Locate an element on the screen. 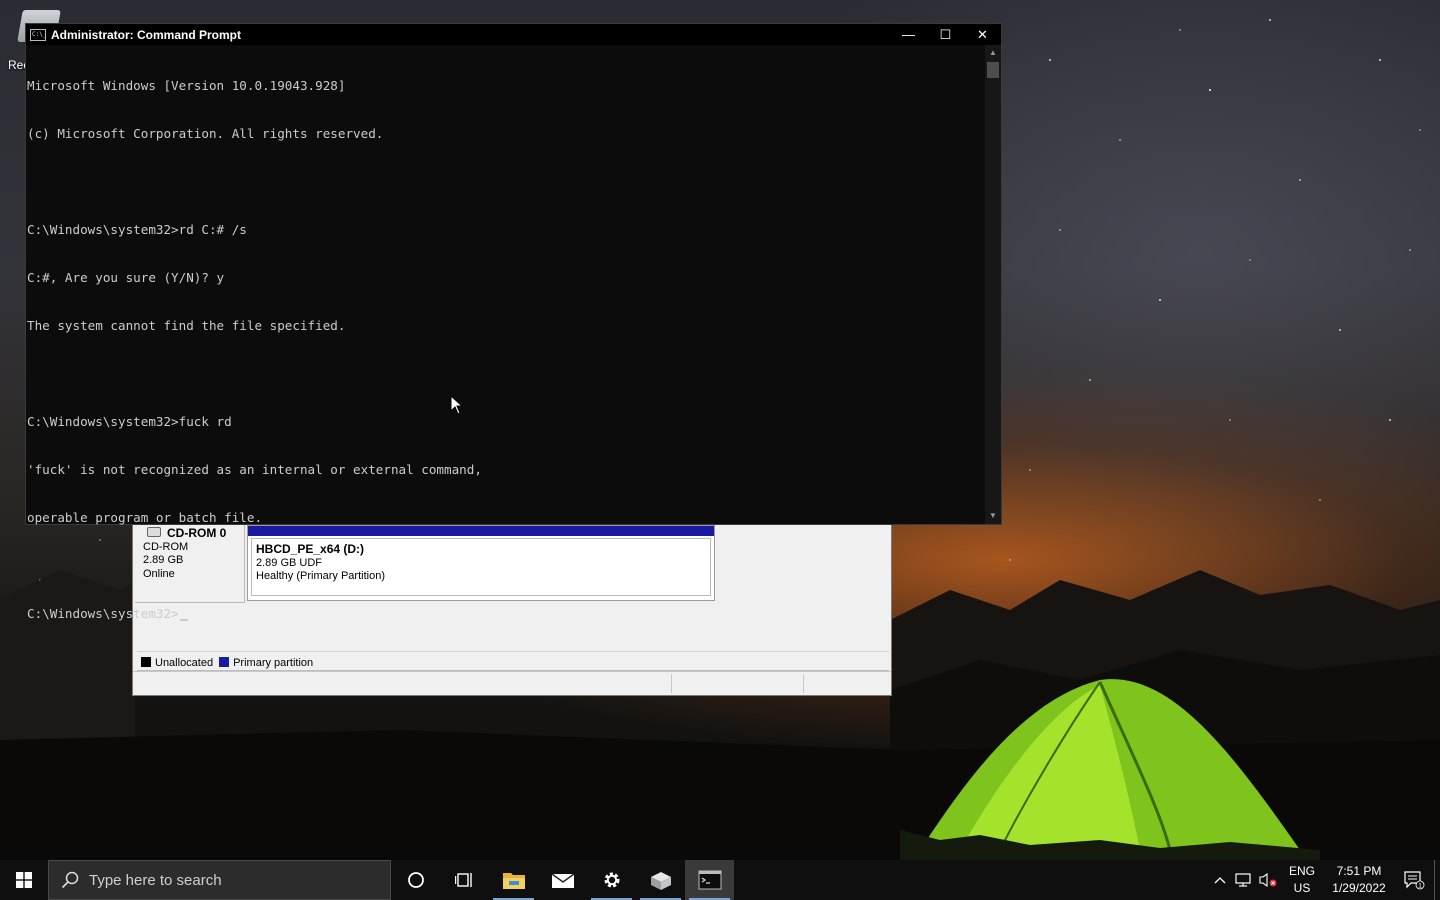  status-bar is located at coordinates (512, 683).